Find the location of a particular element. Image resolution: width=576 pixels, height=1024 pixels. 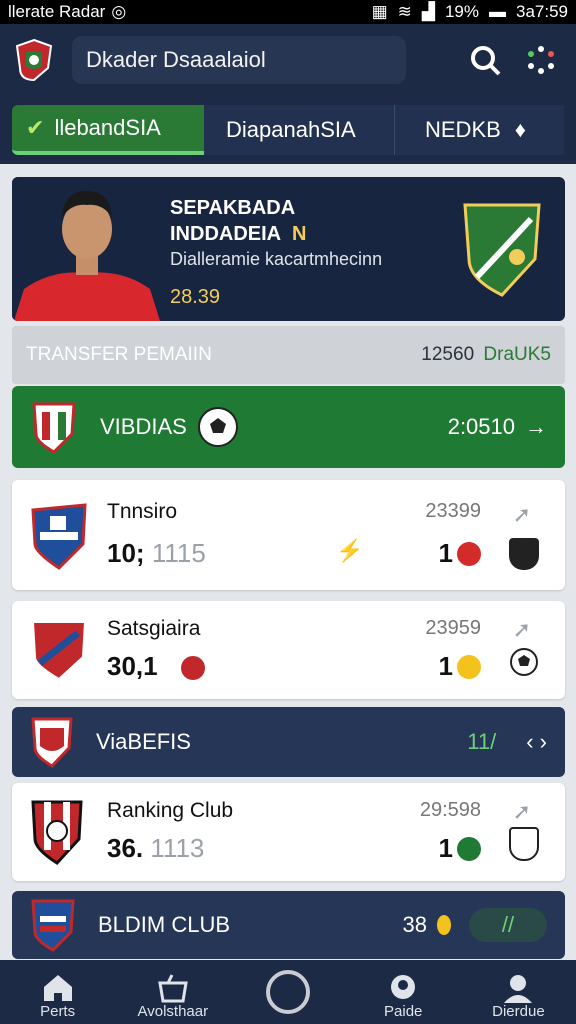

app-bar: Dkader Dsaaalaiol is located at coordinates (288, 60).